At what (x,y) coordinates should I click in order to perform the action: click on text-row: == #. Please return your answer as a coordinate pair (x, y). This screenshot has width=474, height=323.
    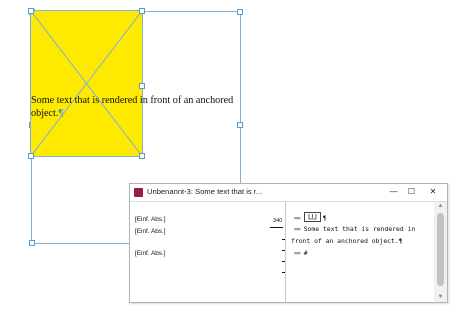
    Looking at the image, I should click on (301, 253).